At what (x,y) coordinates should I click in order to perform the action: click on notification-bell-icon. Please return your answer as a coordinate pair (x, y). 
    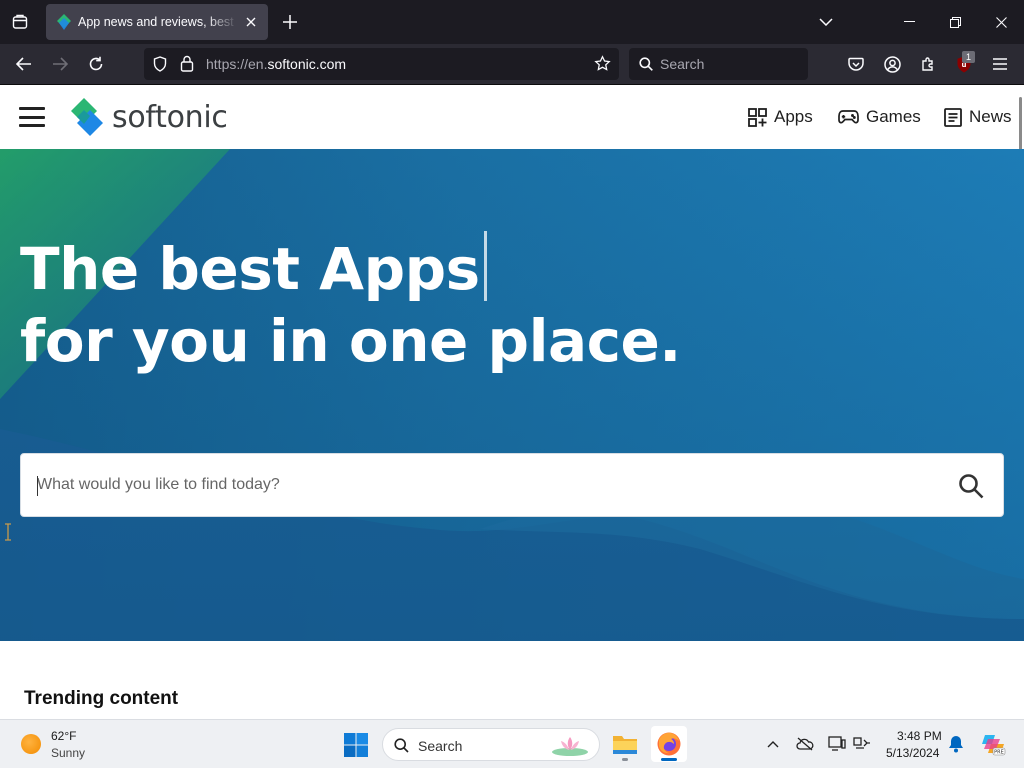
    Looking at the image, I should click on (956, 744).